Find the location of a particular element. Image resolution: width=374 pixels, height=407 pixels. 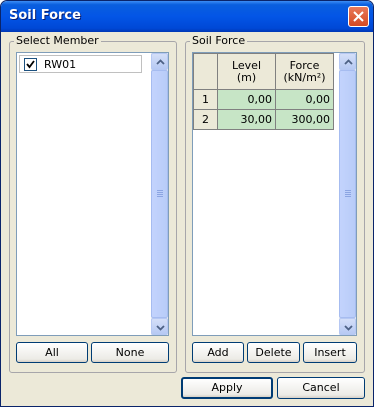

apply-button: Apply is located at coordinates (227, 388).